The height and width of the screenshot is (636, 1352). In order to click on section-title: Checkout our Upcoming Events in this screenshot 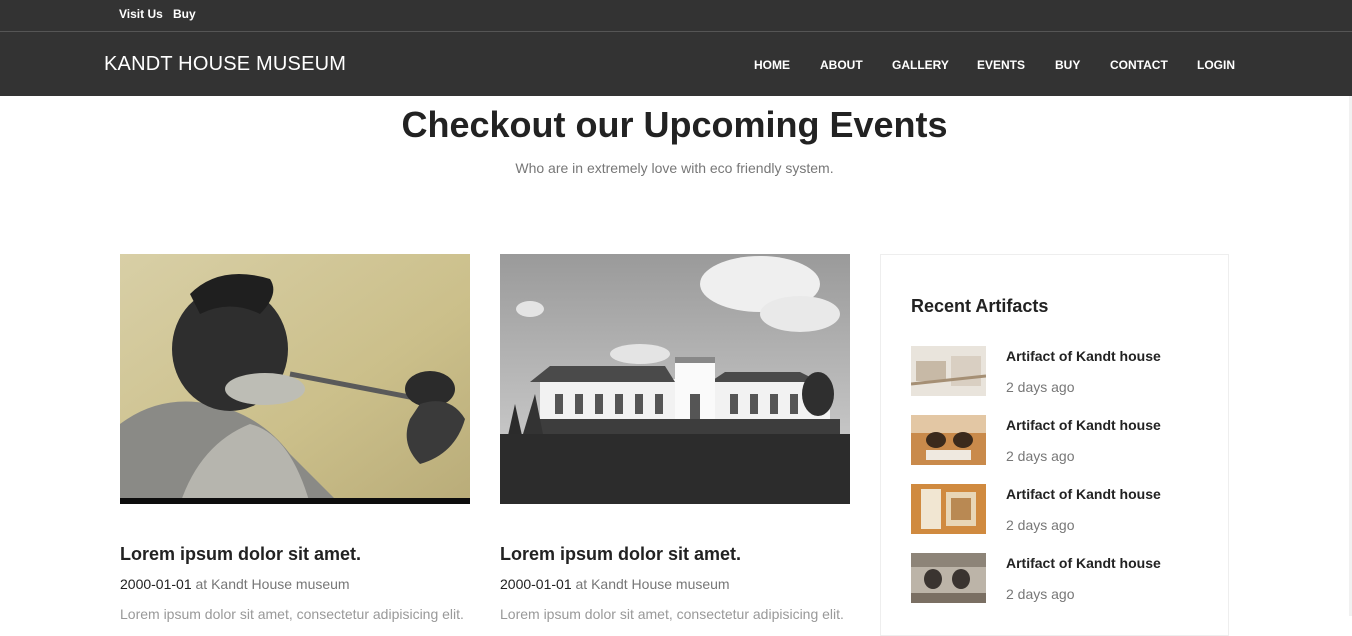, I will do `click(674, 124)`.